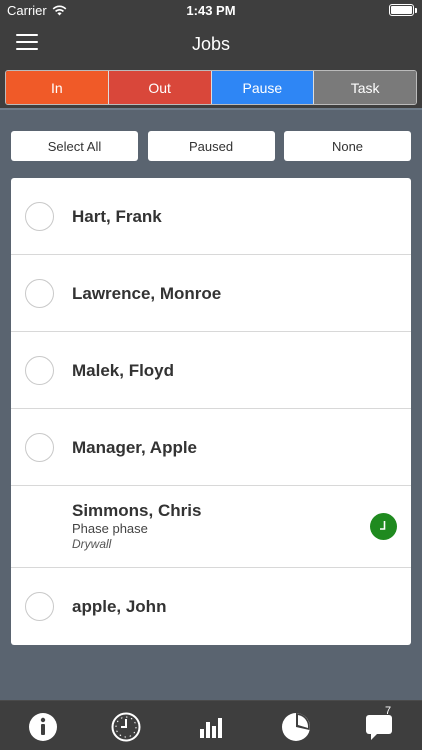  Describe the element at coordinates (296, 727) in the screenshot. I see `pie-chart-icon` at that location.